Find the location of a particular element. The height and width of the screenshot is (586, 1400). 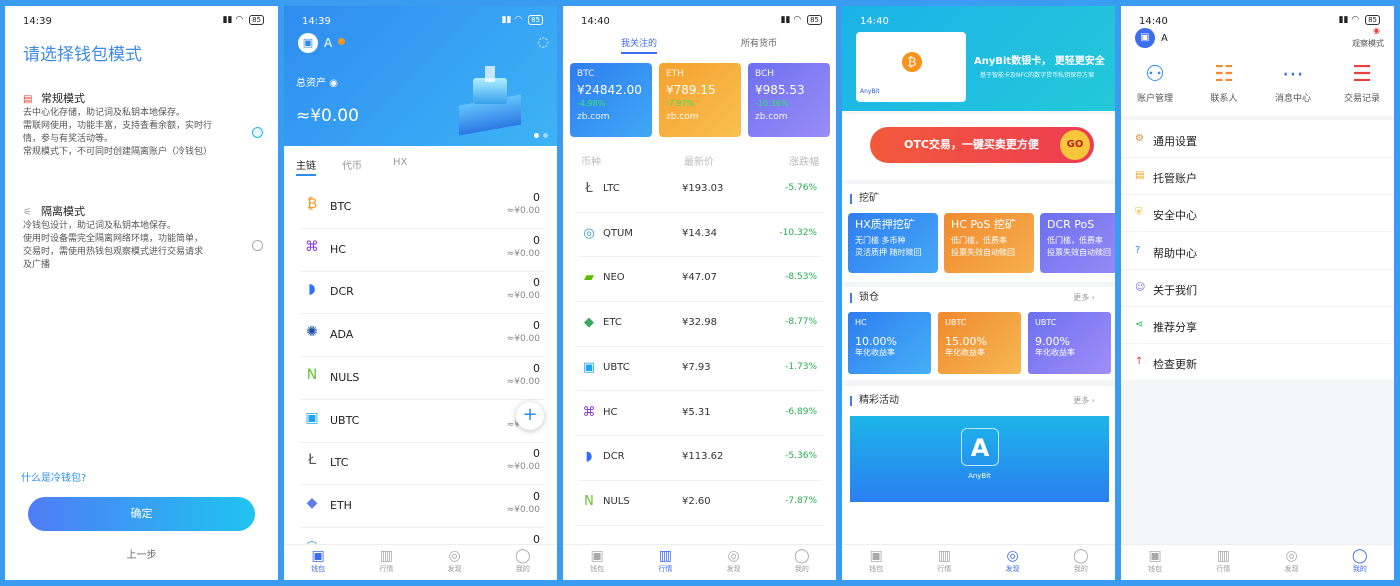

market-row: ◗ DCR ¥113.62 -5.36% is located at coordinates (700, 458).